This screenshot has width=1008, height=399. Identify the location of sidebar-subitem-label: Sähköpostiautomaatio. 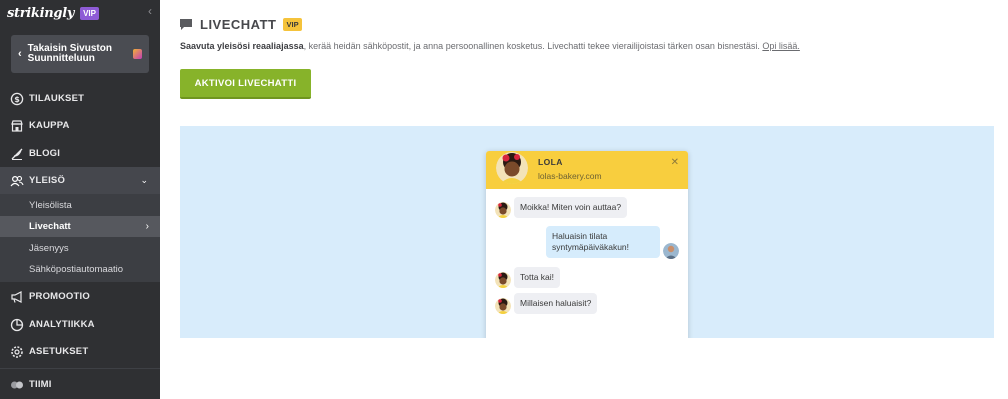
(76, 269).